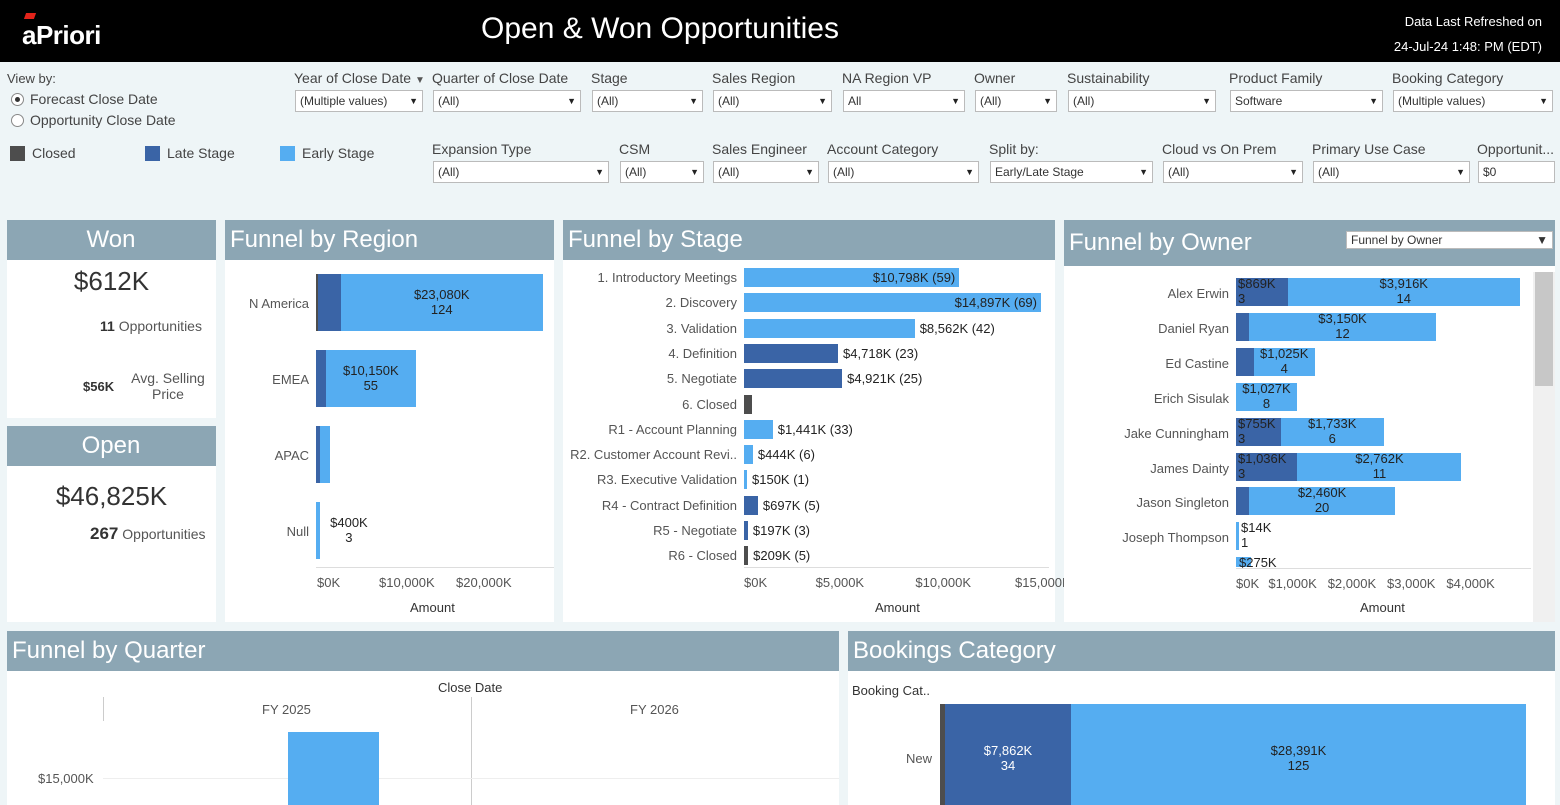 The width and height of the screenshot is (1560, 805). What do you see at coordinates (1182, 503) in the screenshot?
I see `owner-label-jason-singleton: Jason Singleton` at bounding box center [1182, 503].